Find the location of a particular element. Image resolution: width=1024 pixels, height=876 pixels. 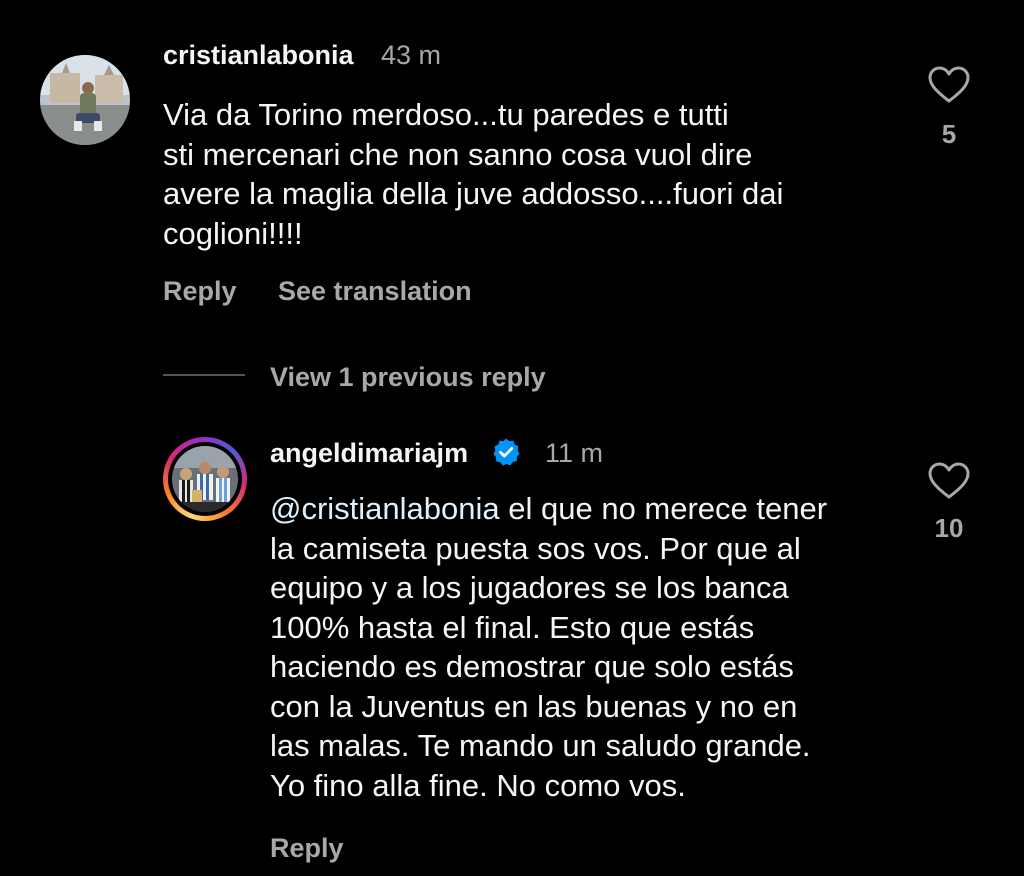

commenter-avatar is located at coordinates (85, 100).